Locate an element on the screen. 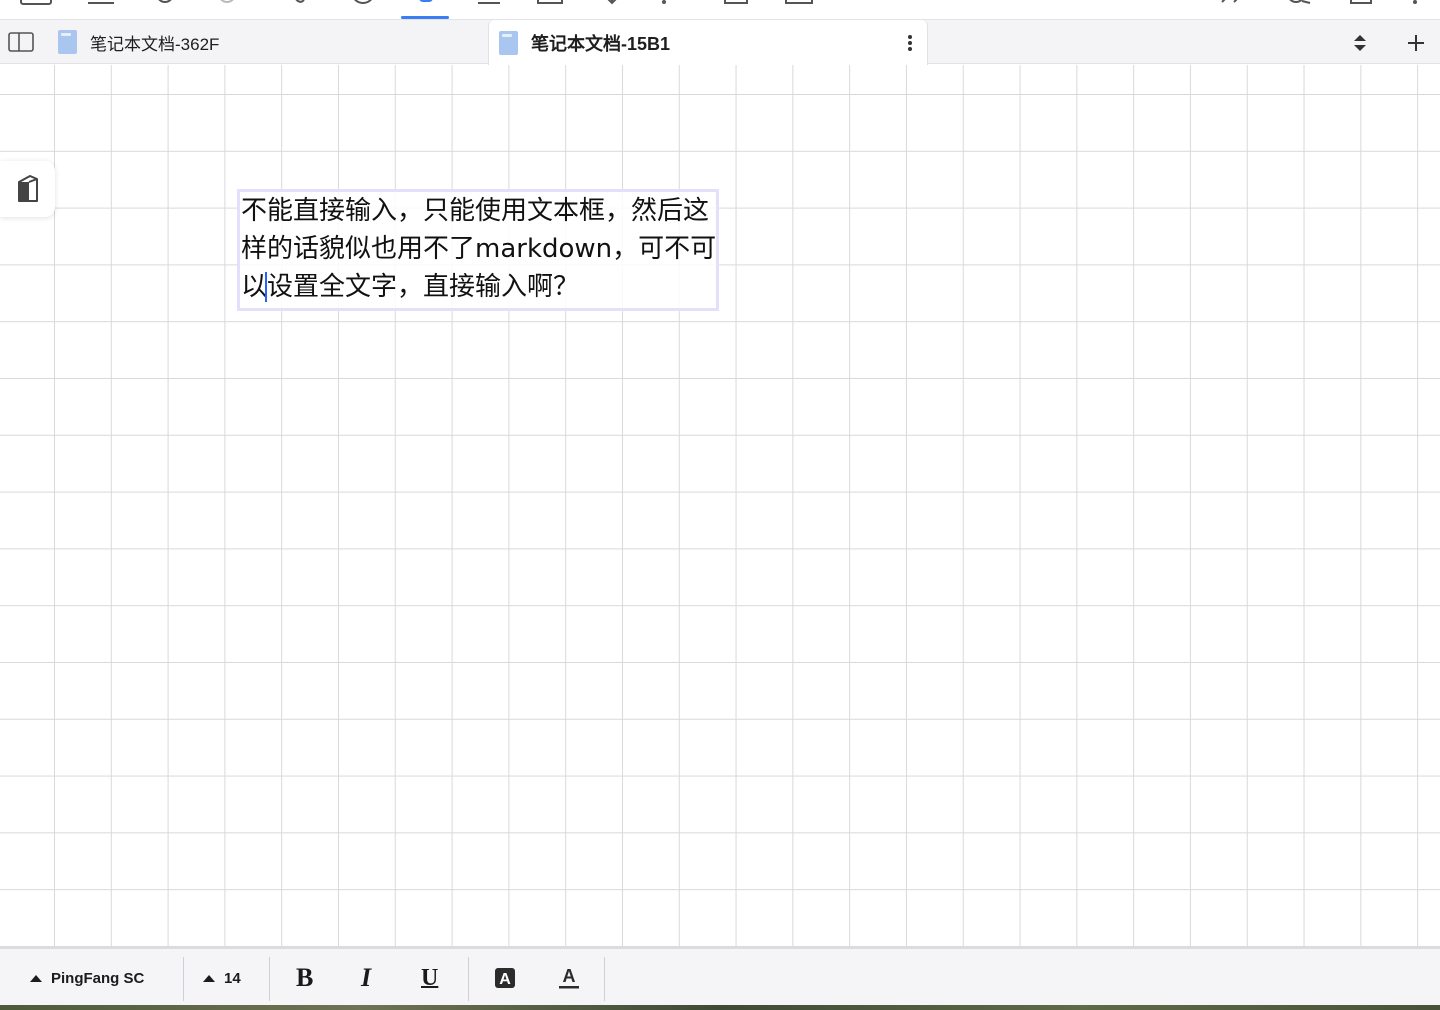  text-caret is located at coordinates (266, 287).